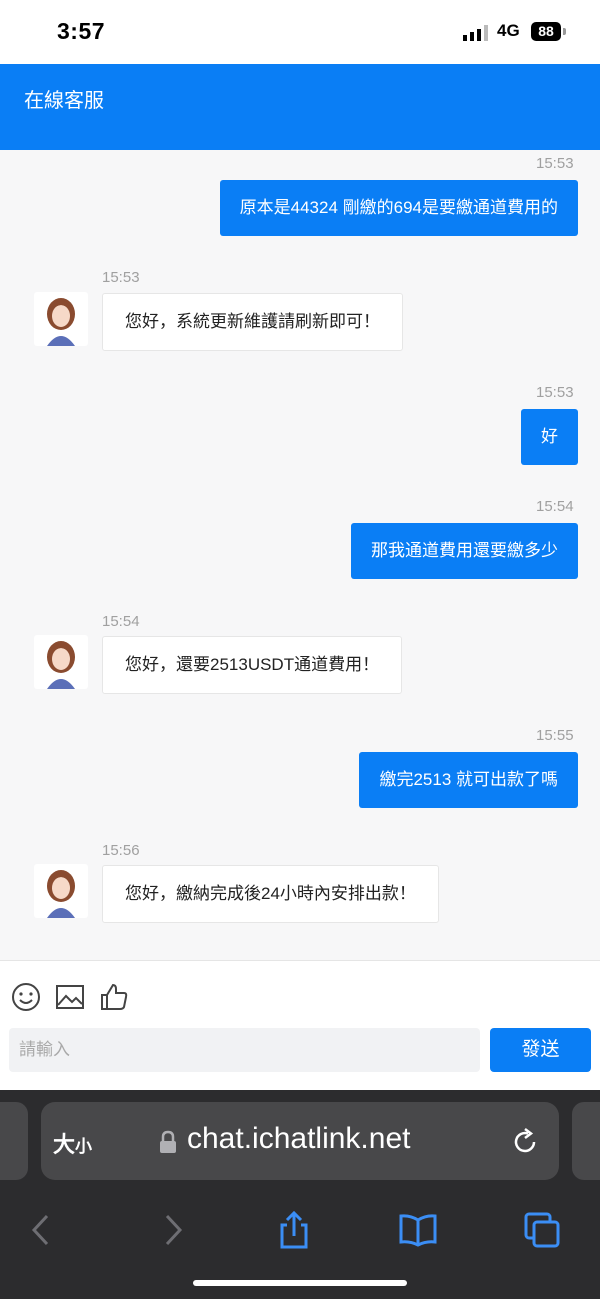 The image size is (600, 1299). What do you see at coordinates (300, 32) in the screenshot?
I see `status-bar: 3:57 4G 88` at bounding box center [300, 32].